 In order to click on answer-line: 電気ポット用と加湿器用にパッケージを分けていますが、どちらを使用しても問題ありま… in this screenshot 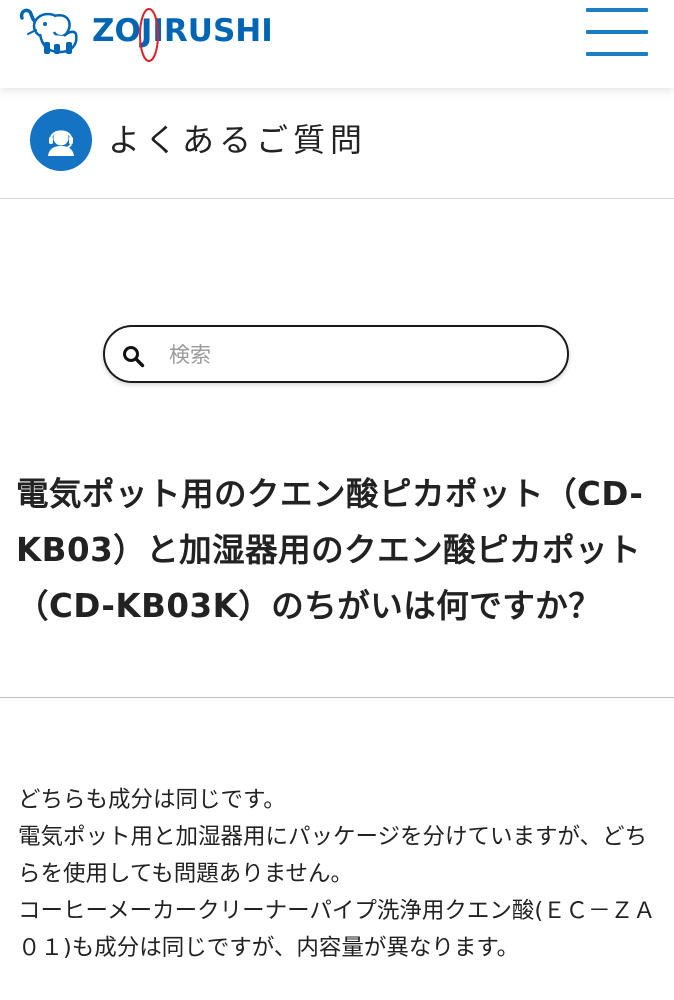, I will do `click(333, 855)`.